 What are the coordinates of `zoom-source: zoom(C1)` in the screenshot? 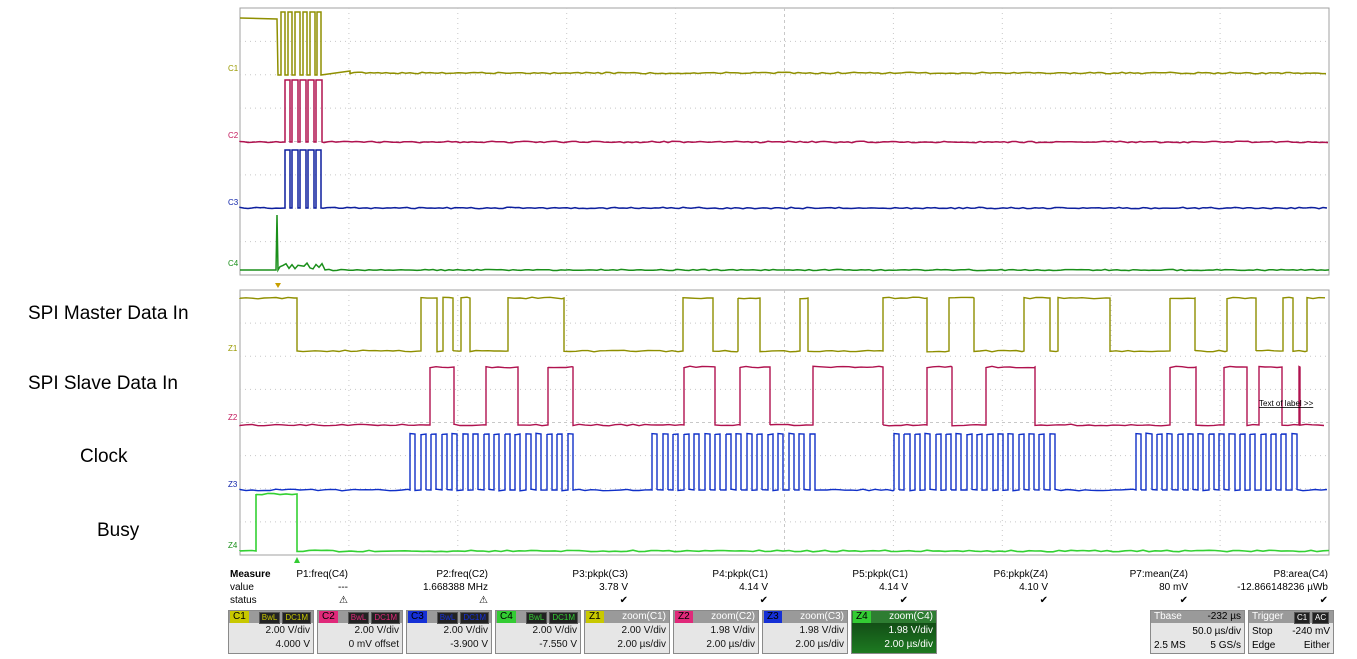 It's located at (644, 617).